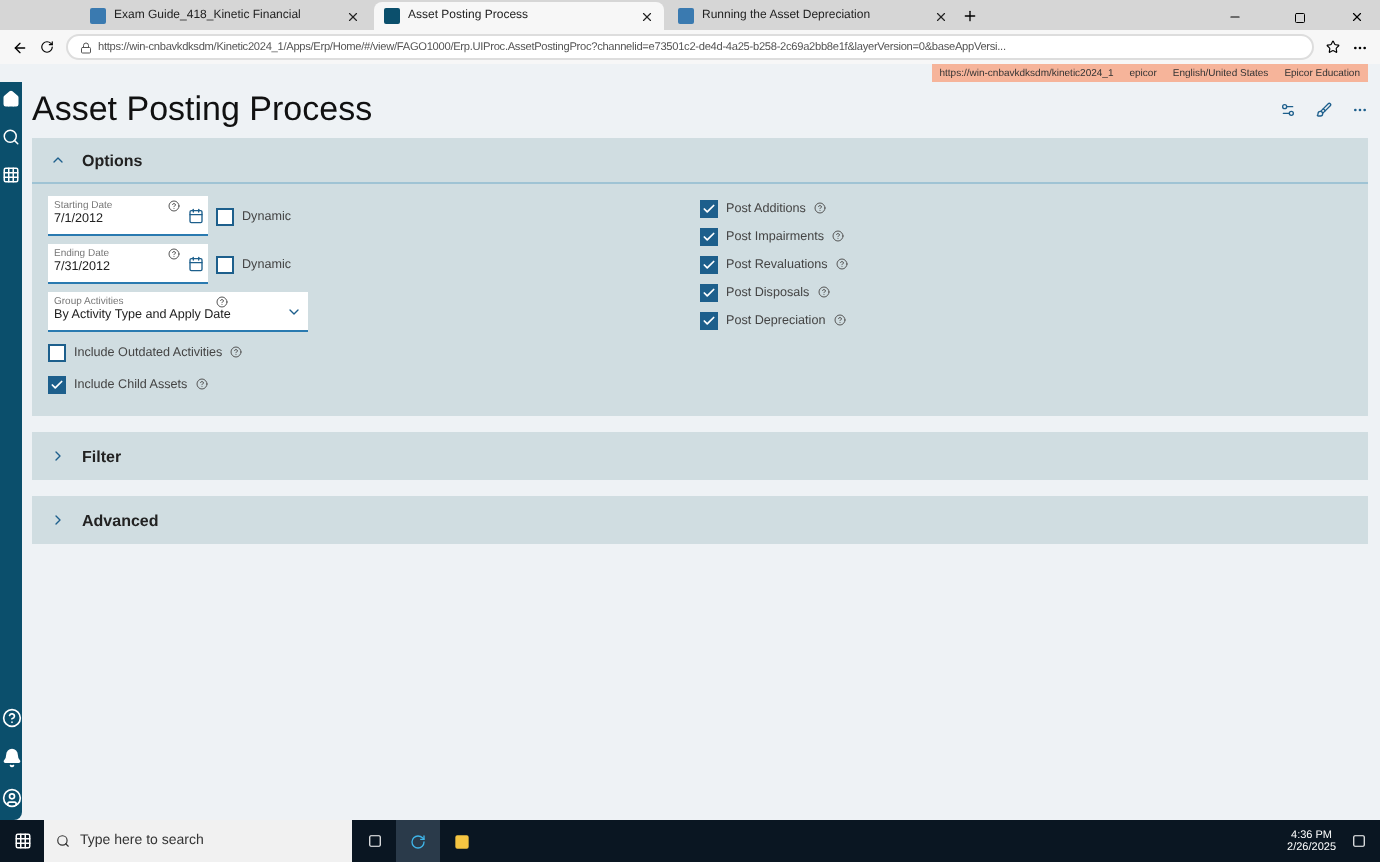 The width and height of the screenshot is (1380, 862). What do you see at coordinates (11, 758) in the screenshot?
I see `bell-icon` at bounding box center [11, 758].